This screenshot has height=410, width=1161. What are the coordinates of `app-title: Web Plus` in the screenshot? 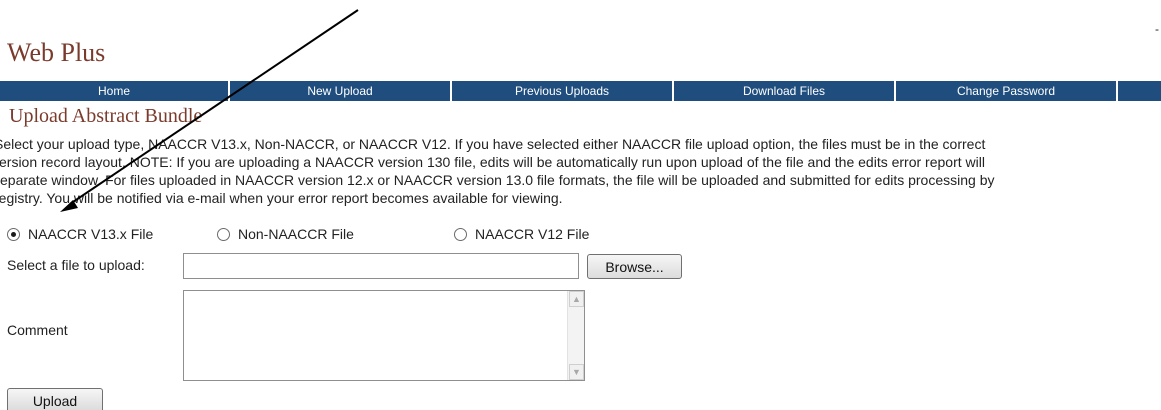 It's located at (56, 52).